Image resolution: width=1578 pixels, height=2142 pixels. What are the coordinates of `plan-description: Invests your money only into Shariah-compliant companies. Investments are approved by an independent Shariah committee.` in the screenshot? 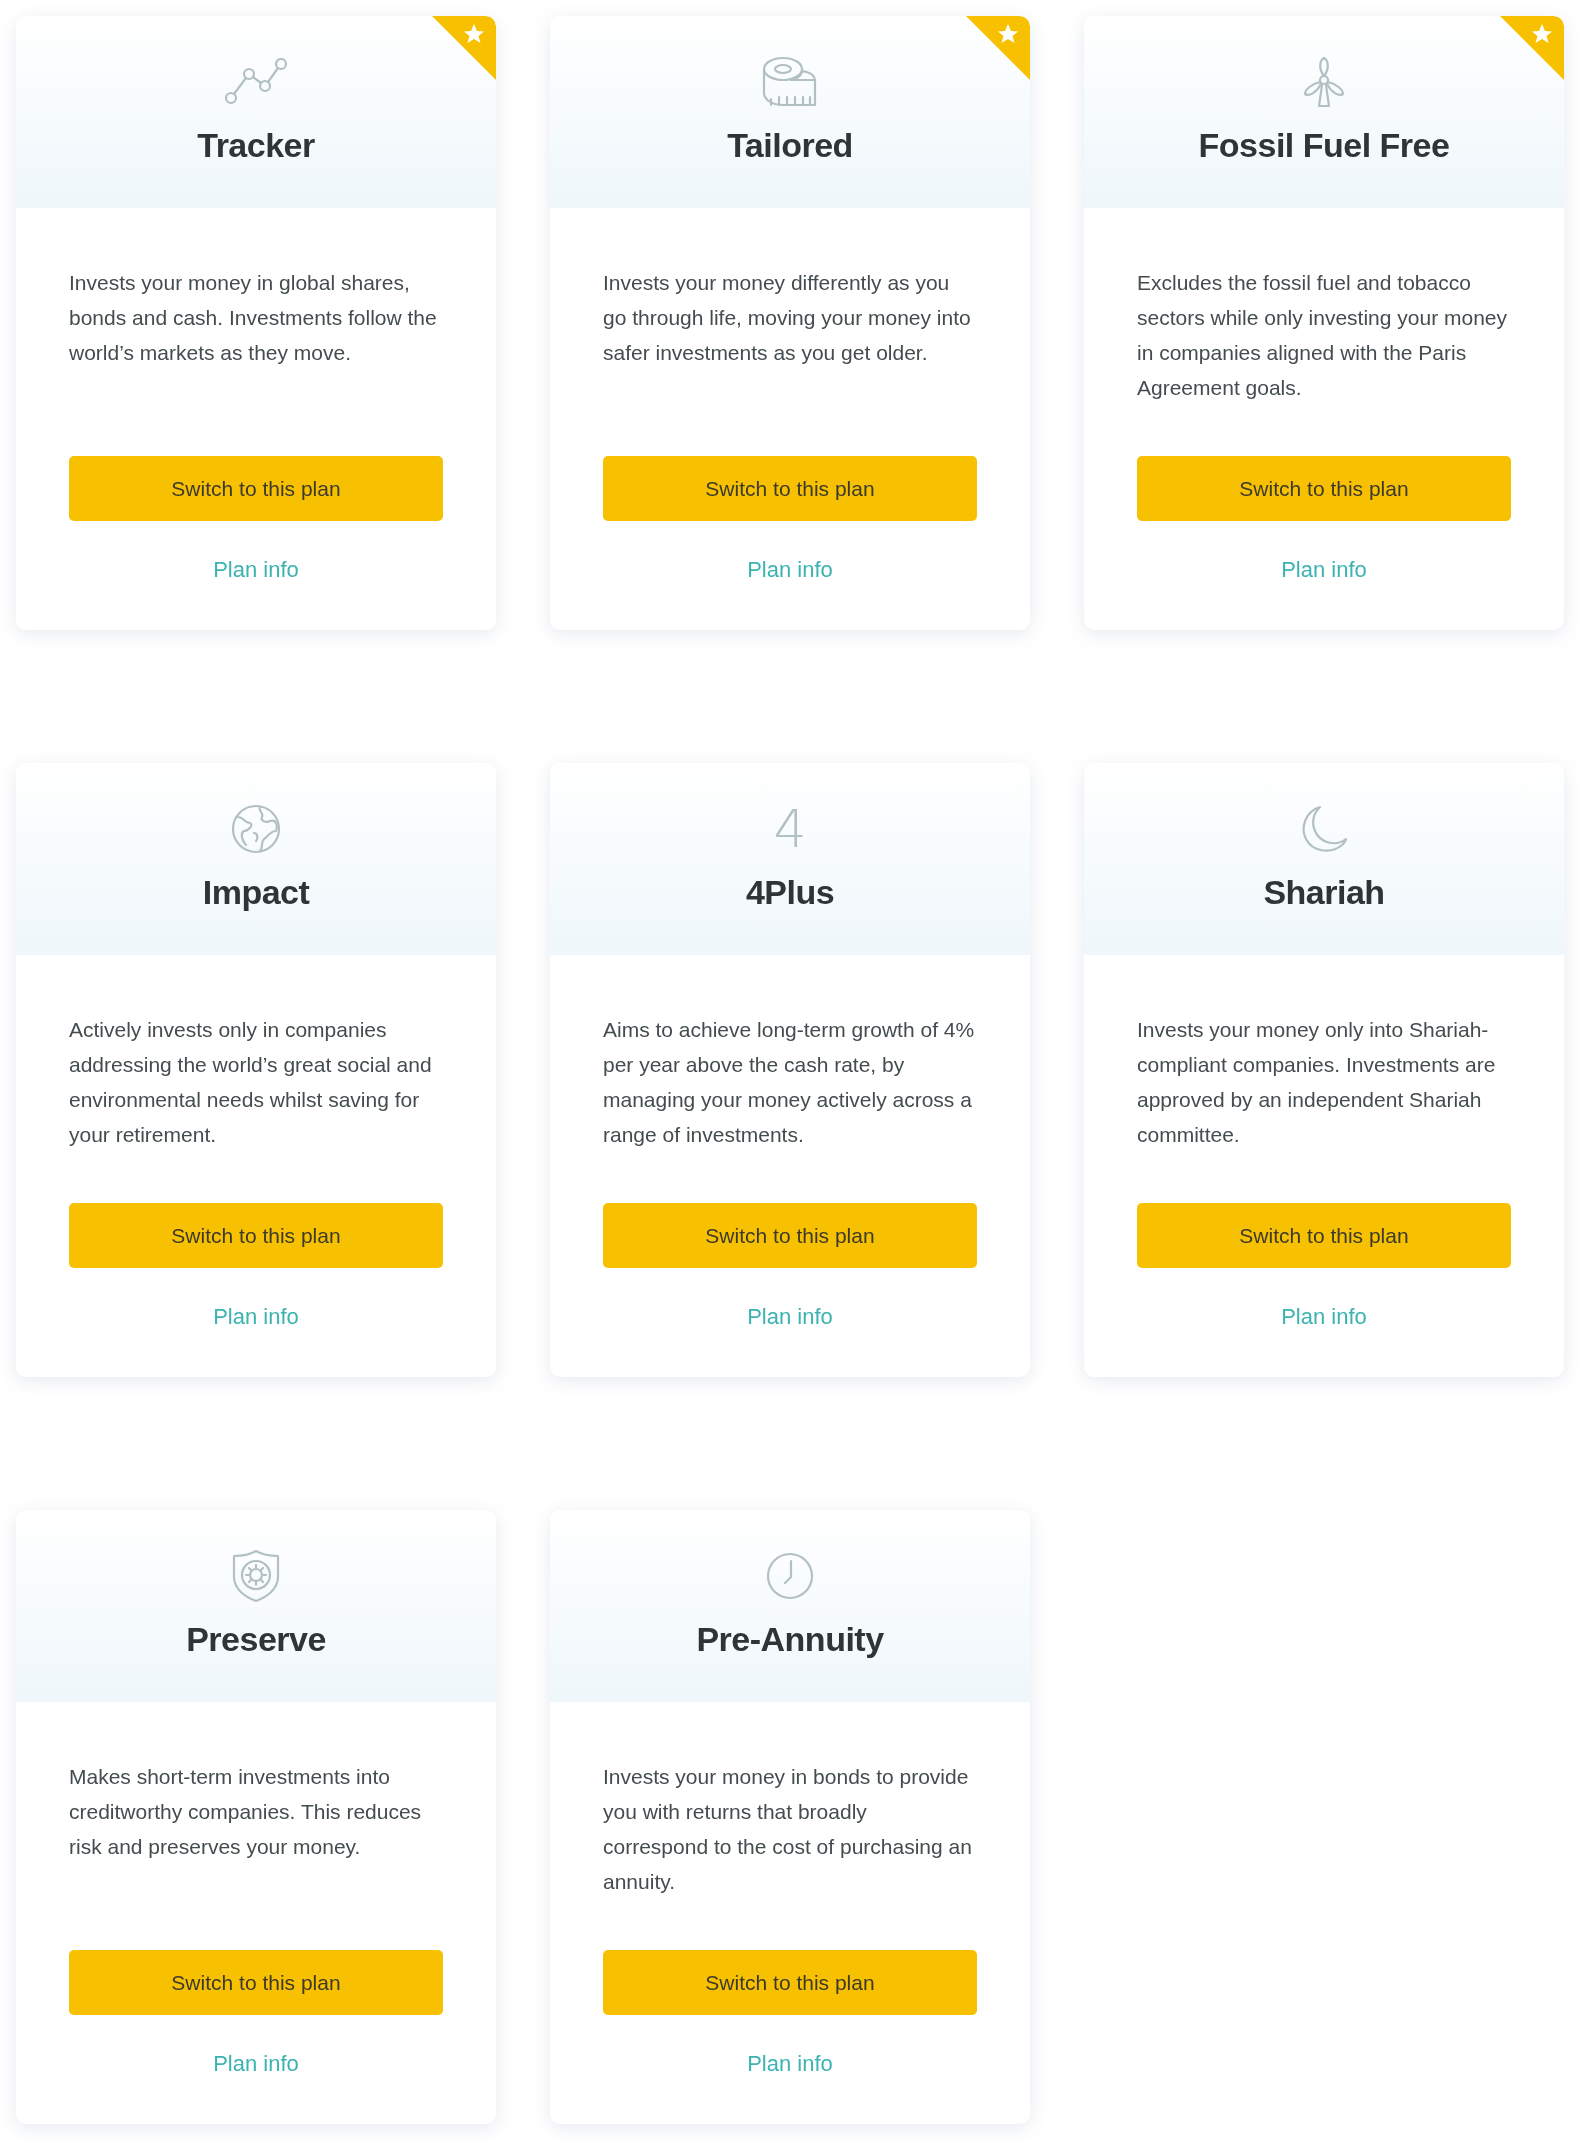 It's located at (1317, 1082).